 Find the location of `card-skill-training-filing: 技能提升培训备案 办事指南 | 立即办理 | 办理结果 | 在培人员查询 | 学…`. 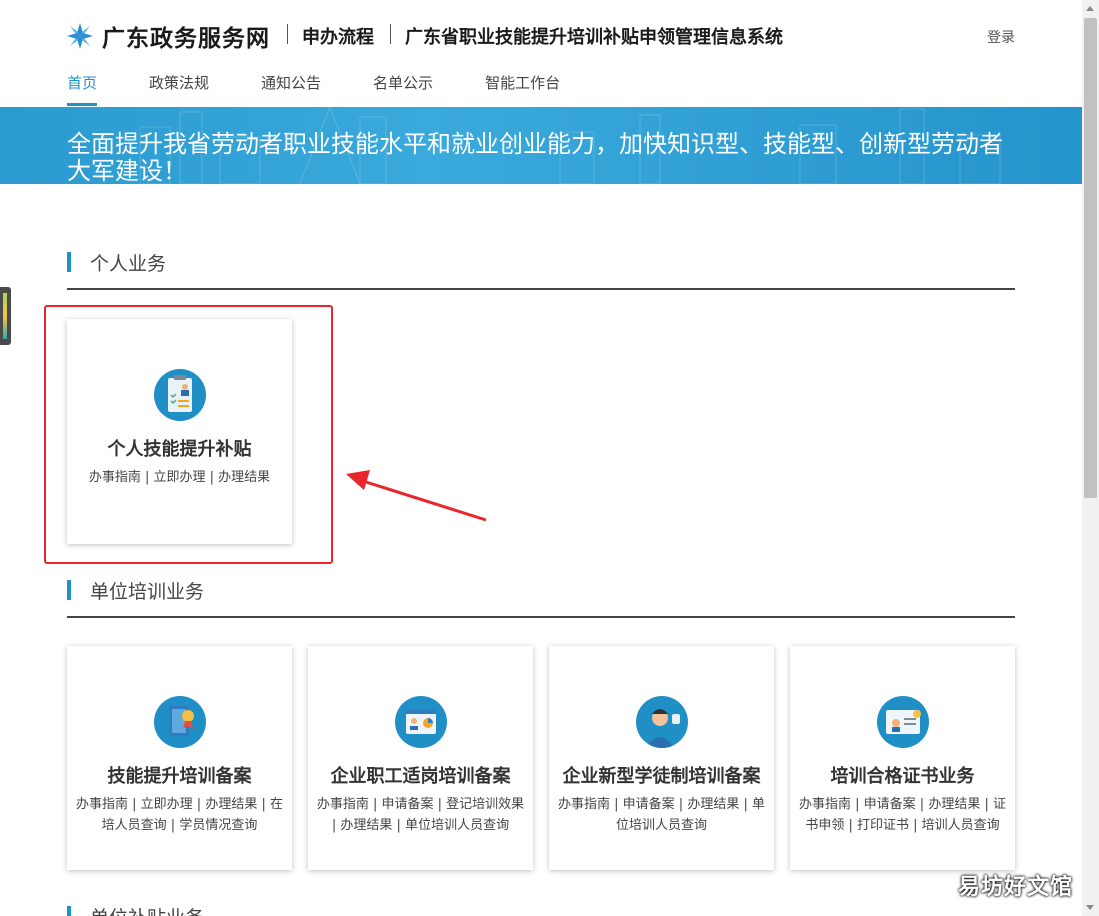

card-skill-training-filing: 技能提升培训备案 办事指南 | 立即办理 | 办理结果 | 在培人员查询 | 学… is located at coordinates (179, 758).